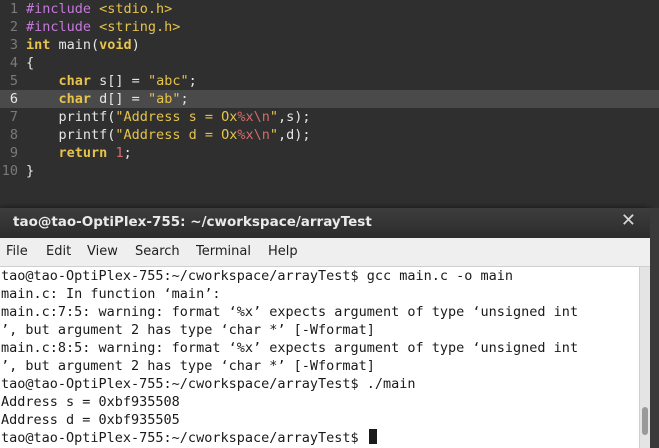  I want to click on menu-help: Help, so click(283, 251).